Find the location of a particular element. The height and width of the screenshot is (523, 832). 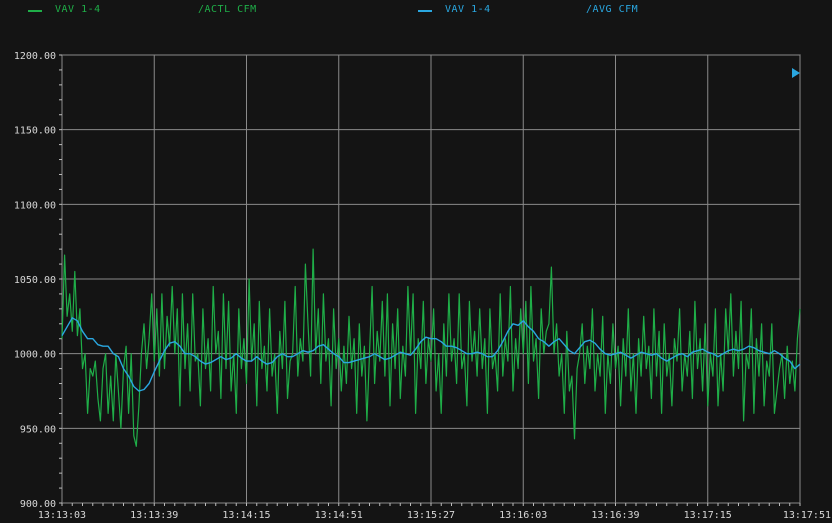

x-tick-label: 13:14:15 is located at coordinates (246, 515).